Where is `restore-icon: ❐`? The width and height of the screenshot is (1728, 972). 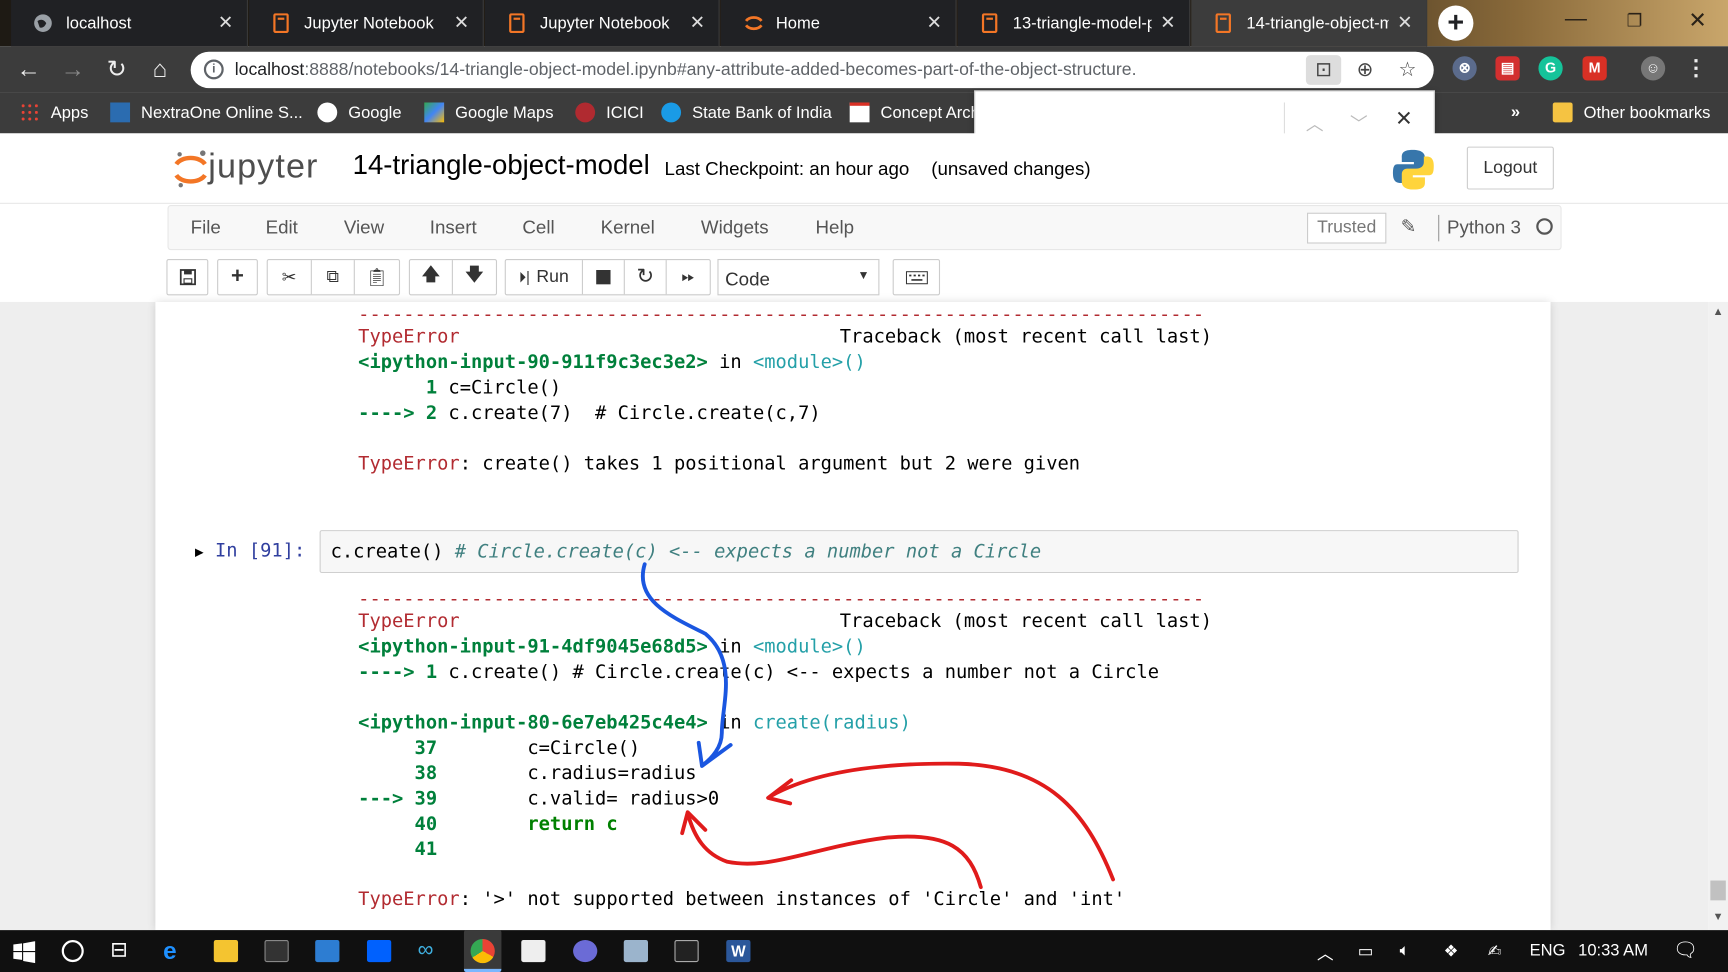 restore-icon: ❐ is located at coordinates (1635, 21).